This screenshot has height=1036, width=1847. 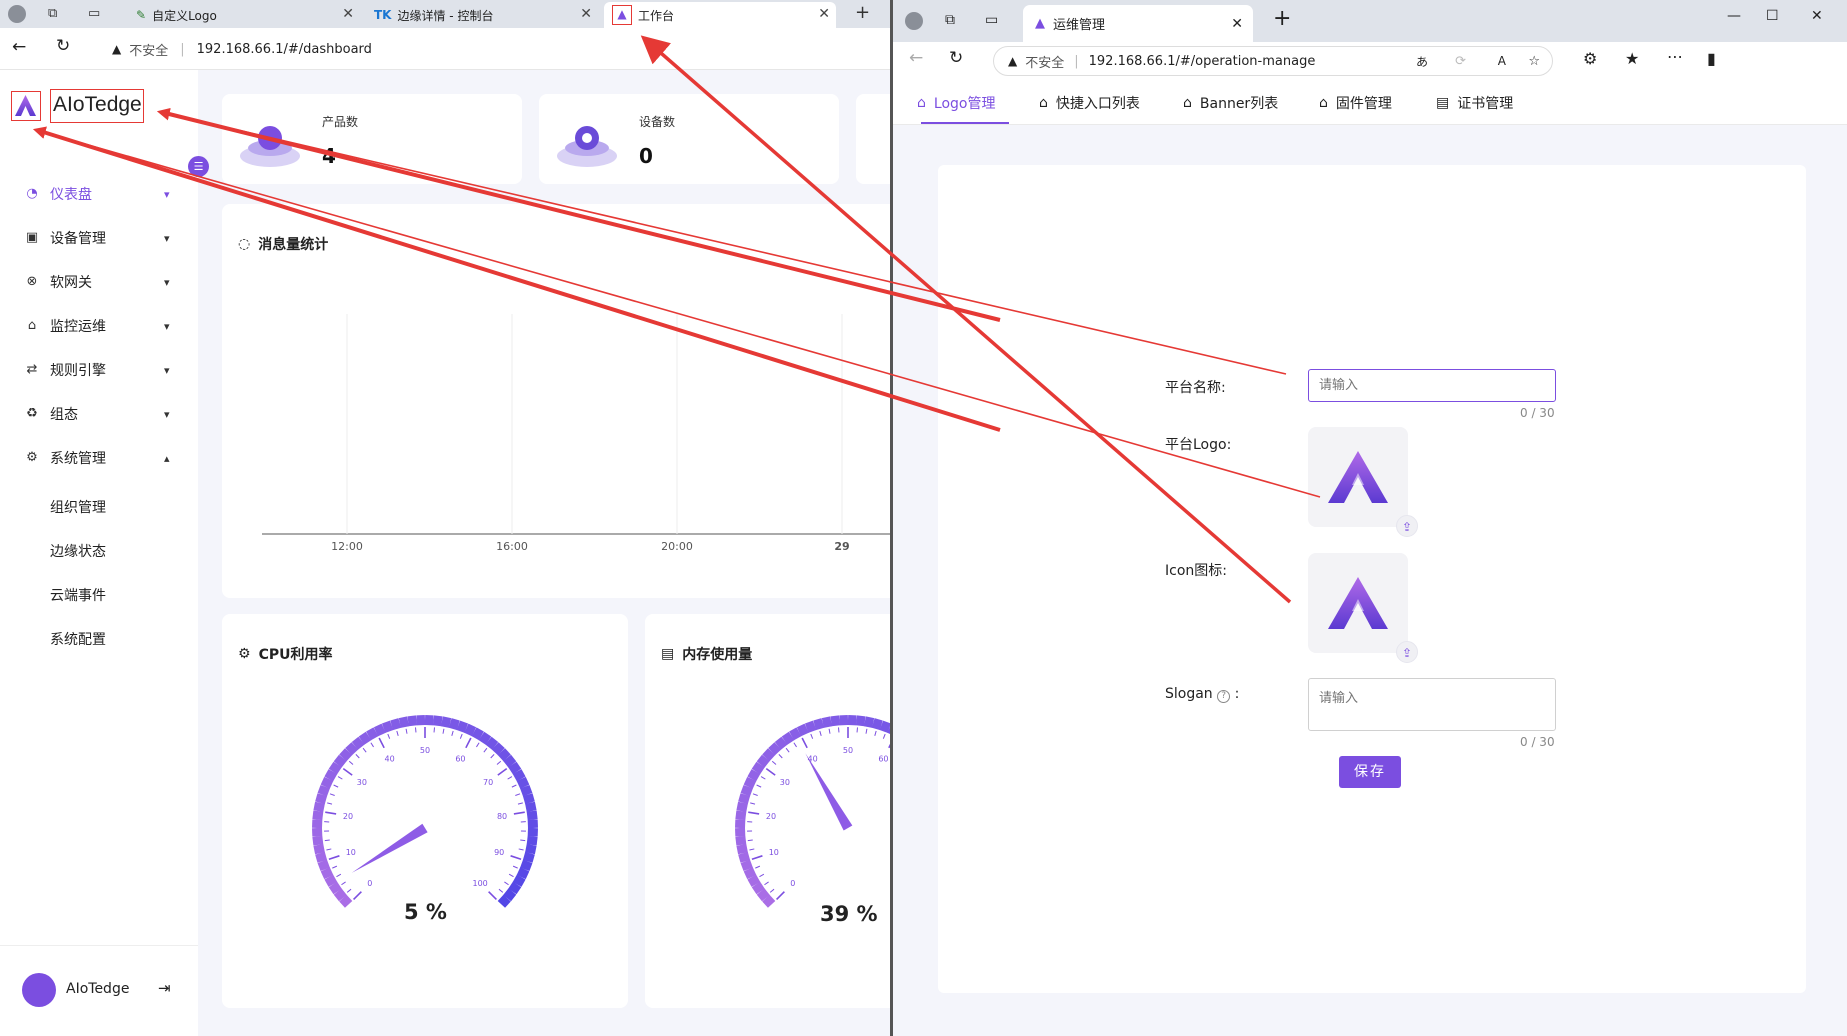 I want to click on translate-icon: あ, so click(x=1422, y=61).